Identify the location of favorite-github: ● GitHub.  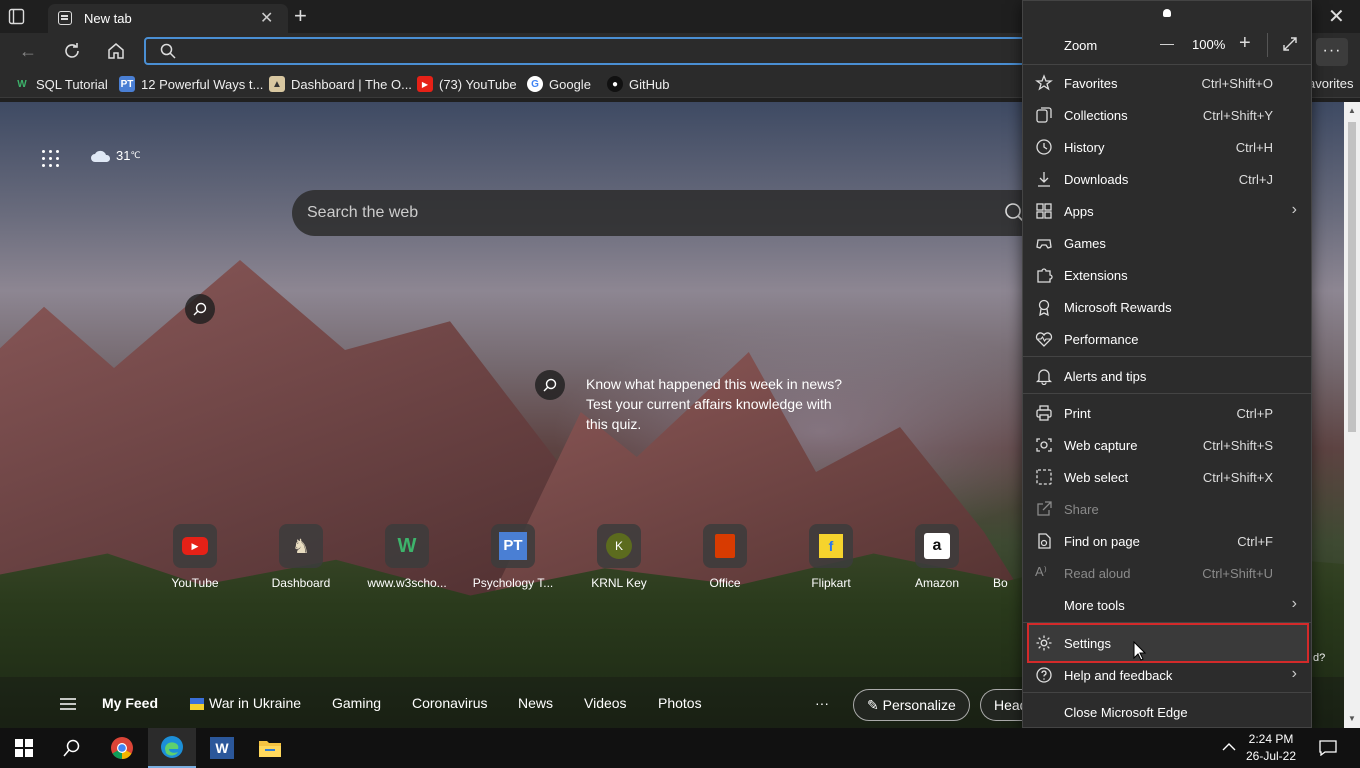
(638, 84).